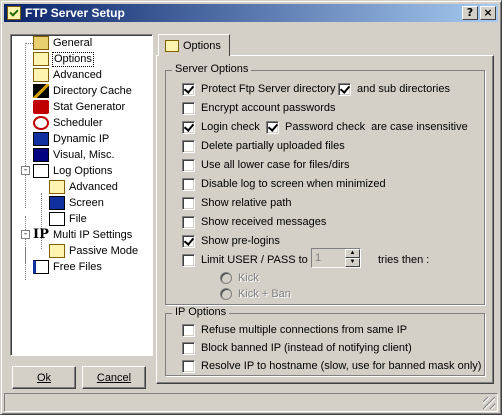 The image size is (502, 415). What do you see at coordinates (367, 127) in the screenshot?
I see `password-check-checkbox: Password check are case insensitive` at bounding box center [367, 127].